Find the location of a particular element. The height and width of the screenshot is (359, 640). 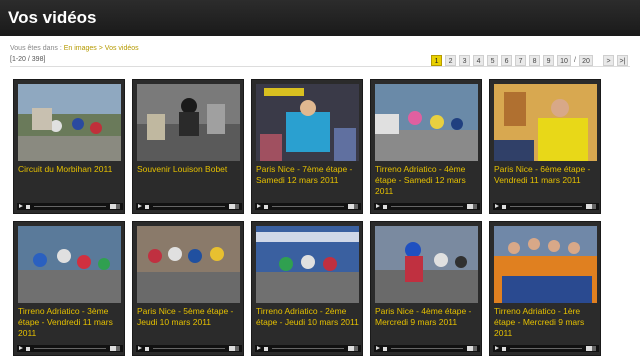

video-title: Circuit du Morbihan 2011 is located at coordinates (70, 169).